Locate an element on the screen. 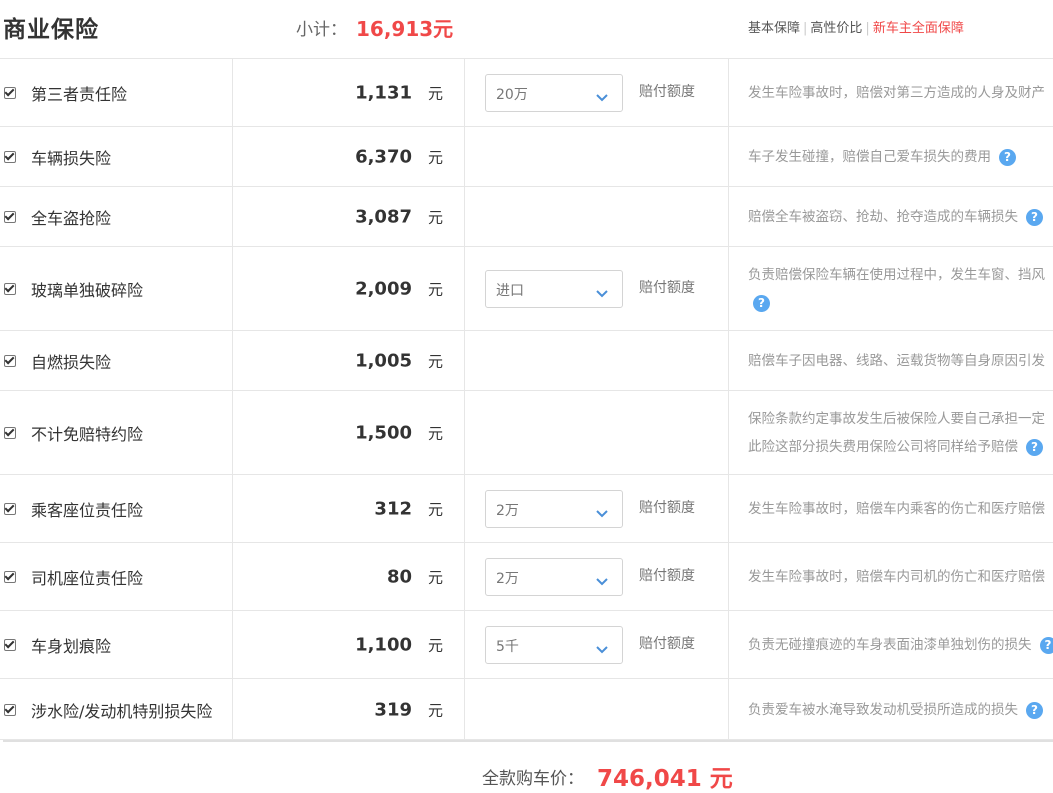 The height and width of the screenshot is (793, 1053). total-price-label: 全款购车价： is located at coordinates (533, 776).